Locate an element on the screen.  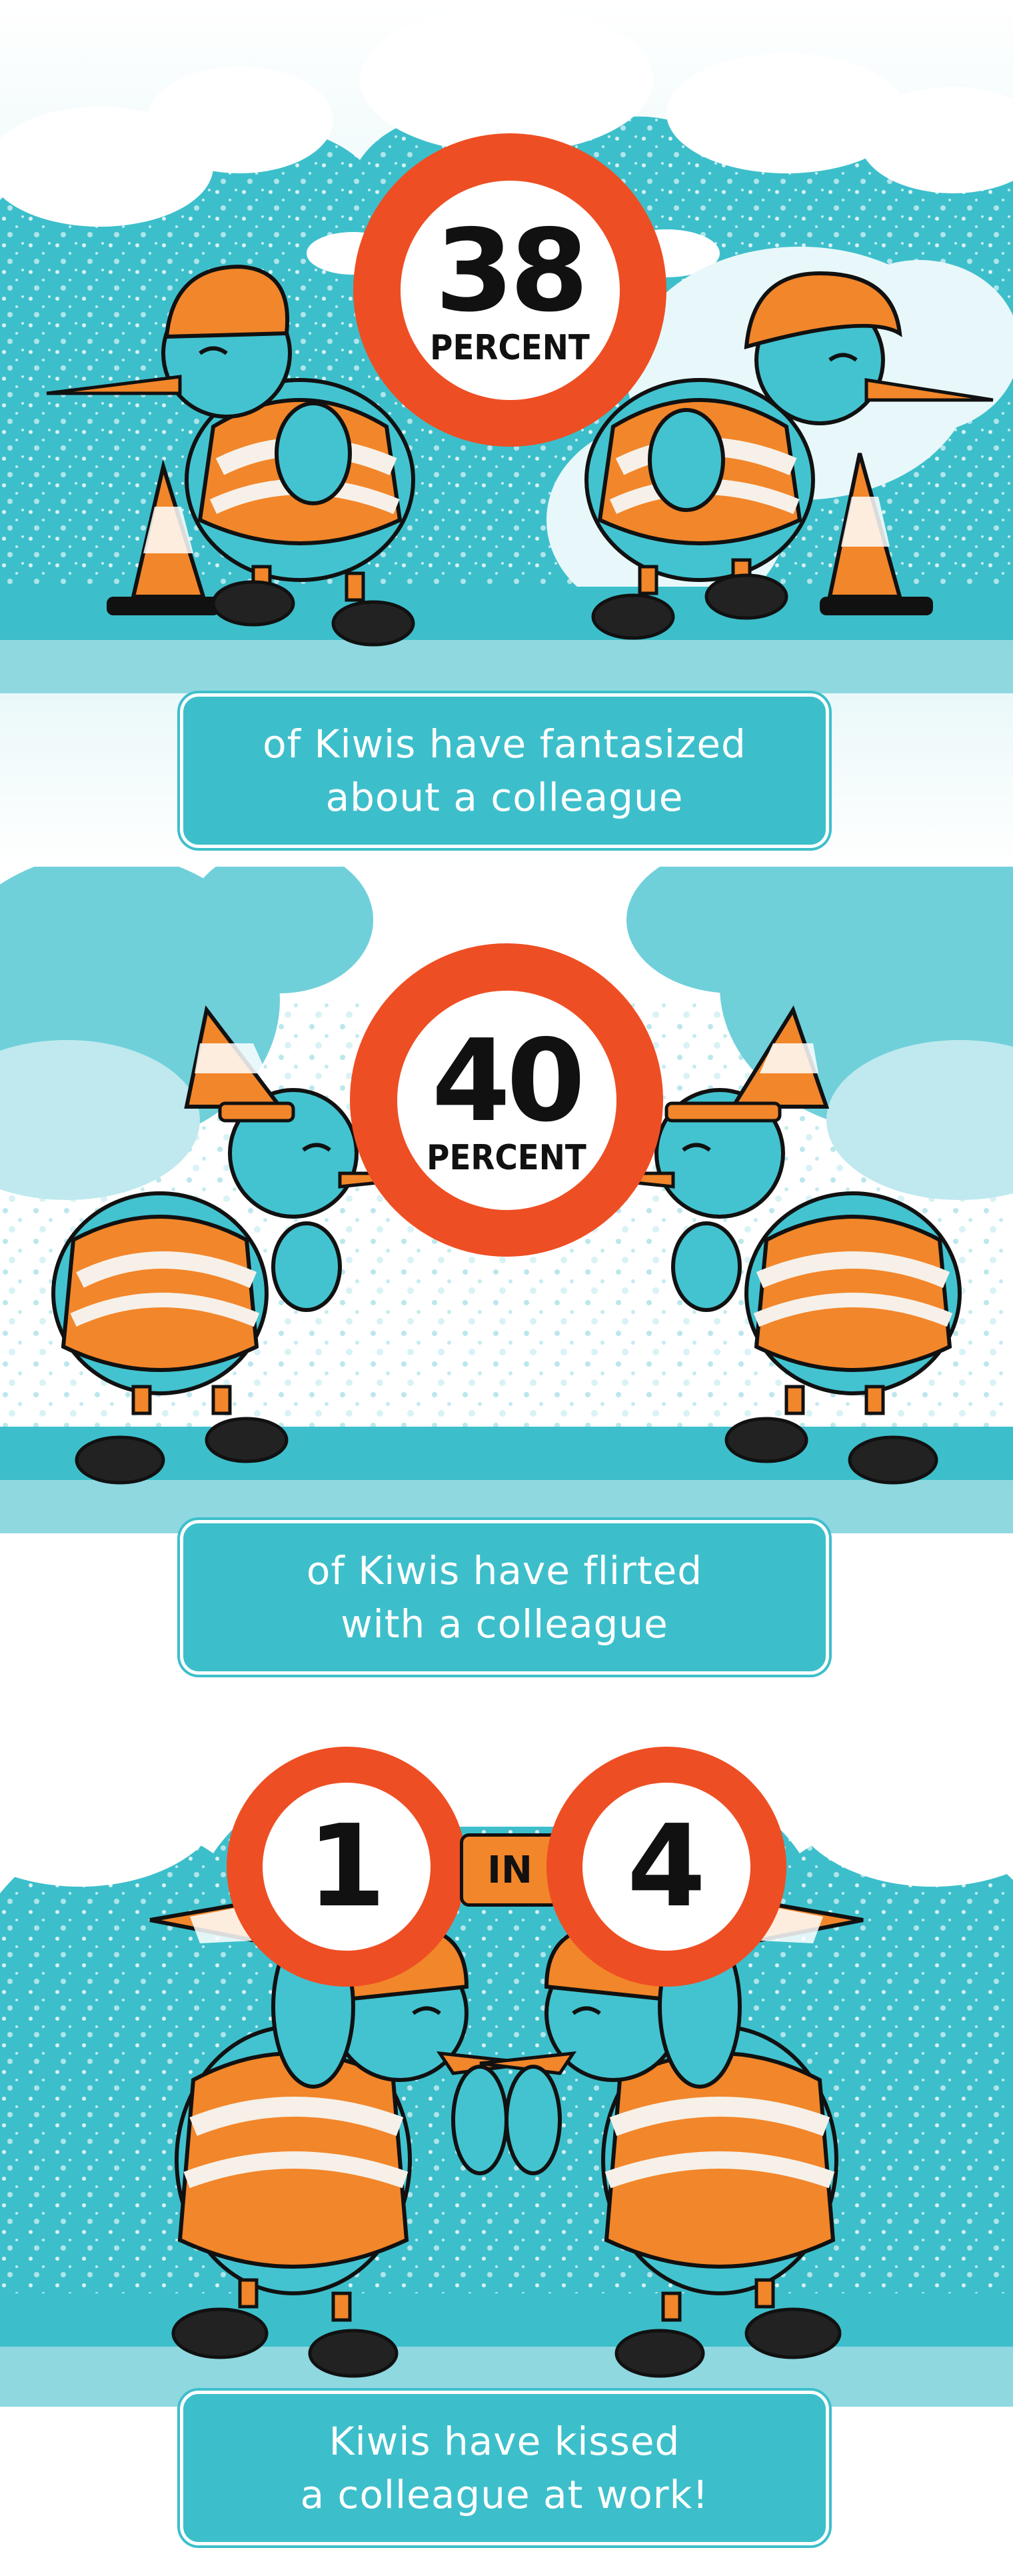
caption-box: Kiwis have kissed a colleague at work! is located at coordinates (504, 2468).